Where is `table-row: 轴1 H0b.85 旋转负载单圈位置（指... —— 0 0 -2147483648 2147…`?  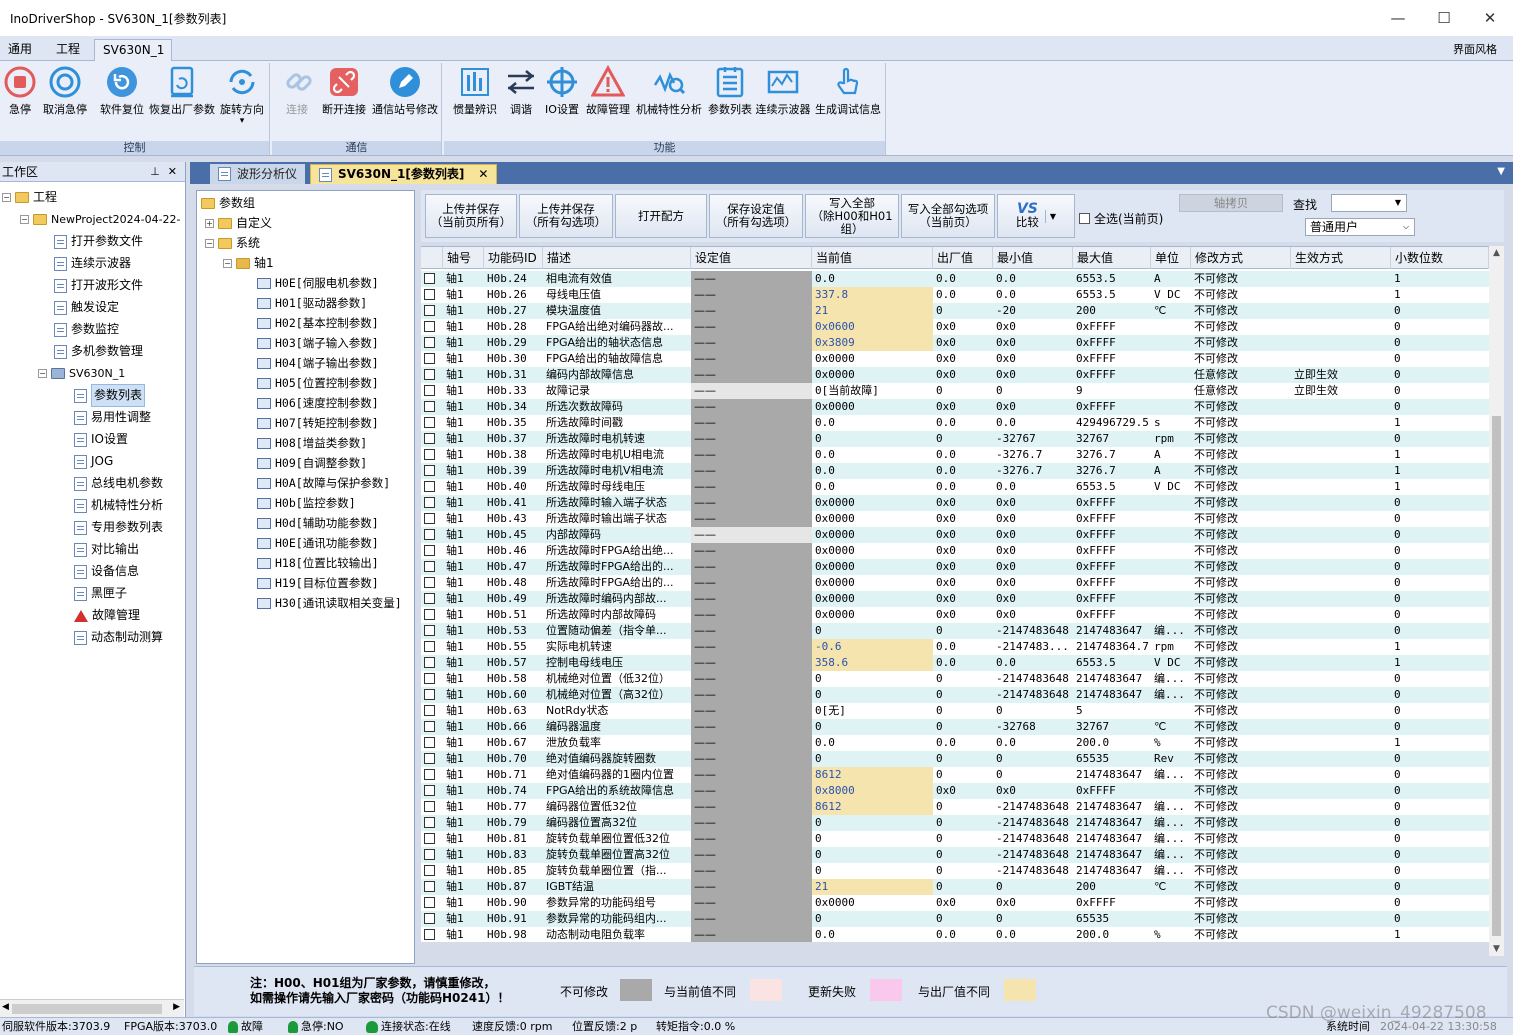 table-row: 轴1 H0b.85 旋转负载单圈位置（指... —— 0 0 -2147483648 2147… is located at coordinates (955, 871).